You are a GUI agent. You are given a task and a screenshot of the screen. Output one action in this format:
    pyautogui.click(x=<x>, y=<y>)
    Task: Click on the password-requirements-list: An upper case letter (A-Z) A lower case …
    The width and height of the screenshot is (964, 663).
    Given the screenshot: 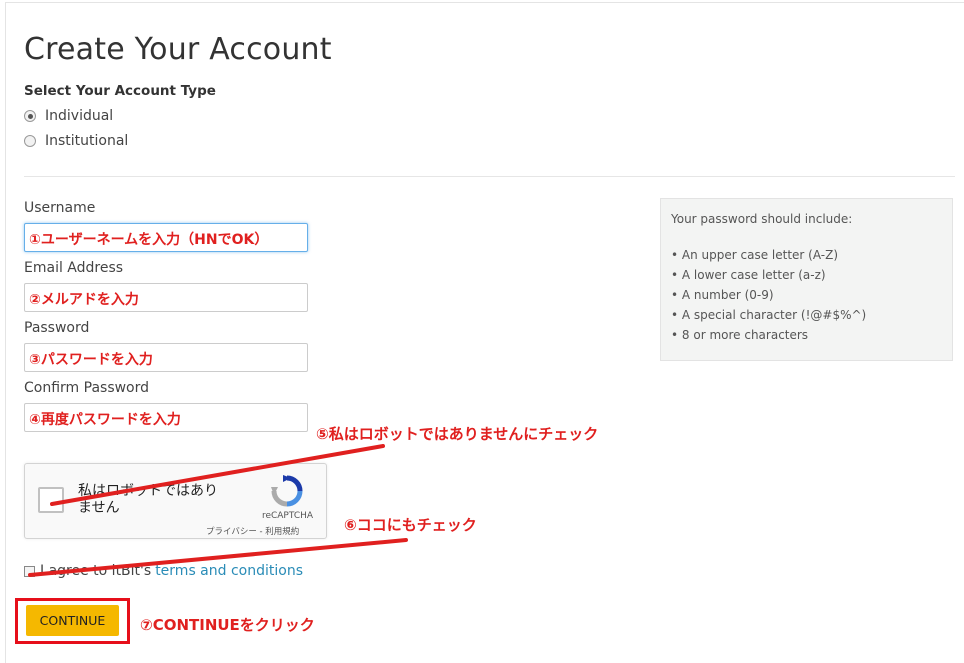 What is the action you would take?
    pyautogui.click(x=768, y=295)
    